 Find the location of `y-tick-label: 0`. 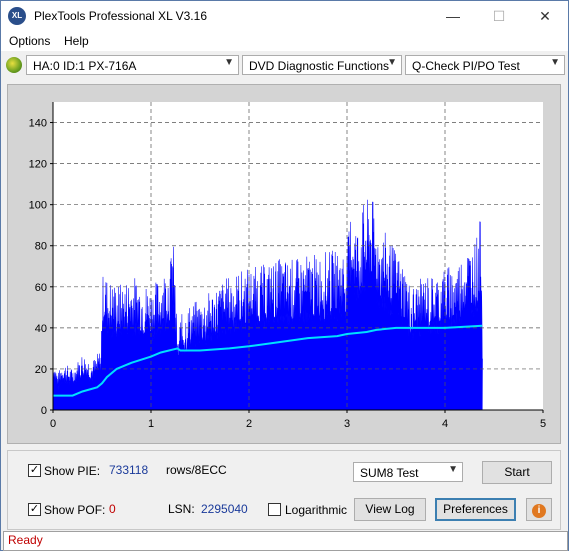

y-tick-label: 0 is located at coordinates (44, 411).